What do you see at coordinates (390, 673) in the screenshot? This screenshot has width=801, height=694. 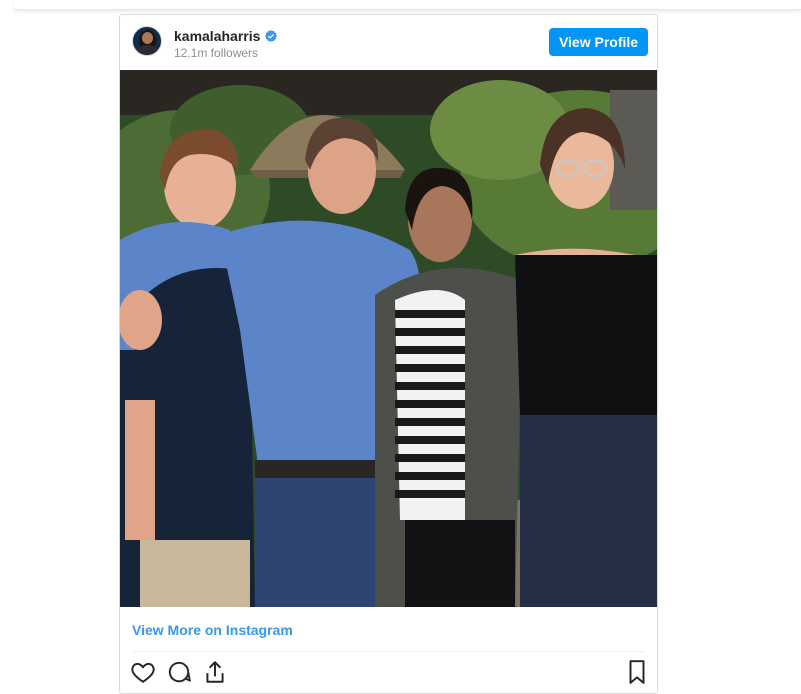 I see `action-bar` at bounding box center [390, 673].